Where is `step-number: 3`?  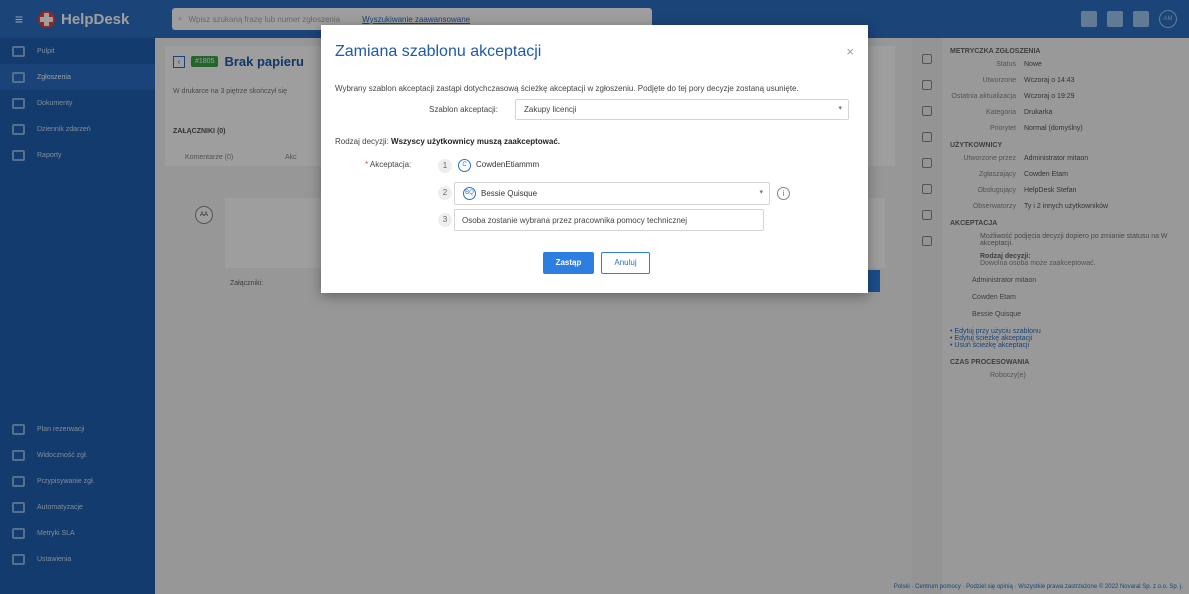 step-number: 3 is located at coordinates (445, 220).